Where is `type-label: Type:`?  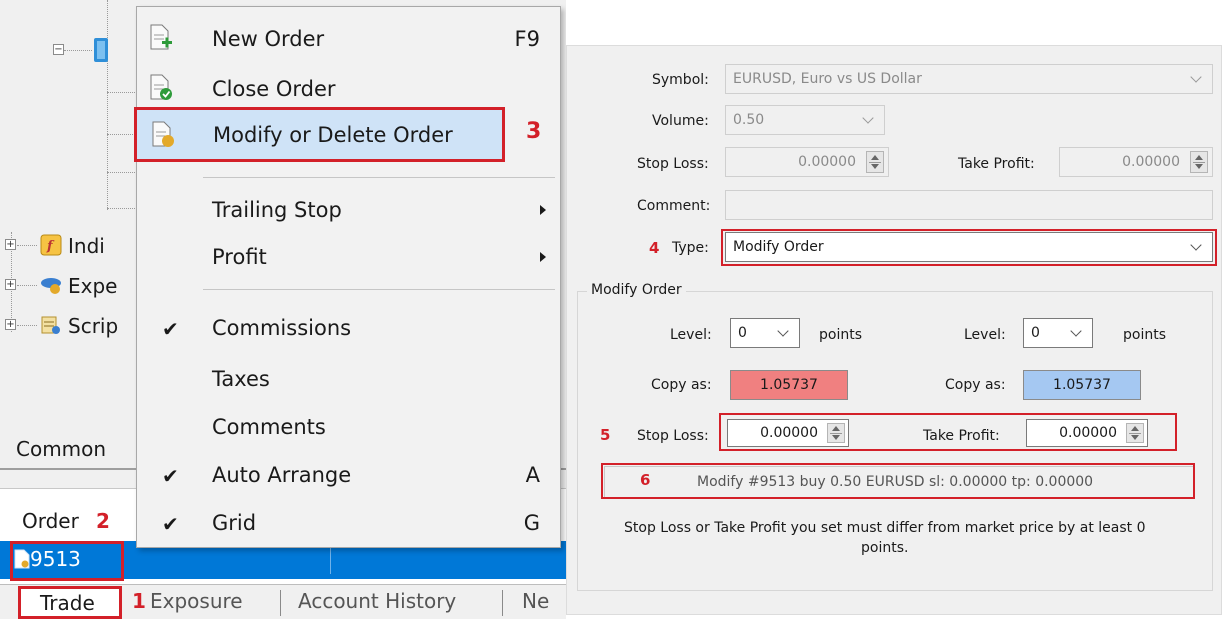 type-label: Type: is located at coordinates (690, 248).